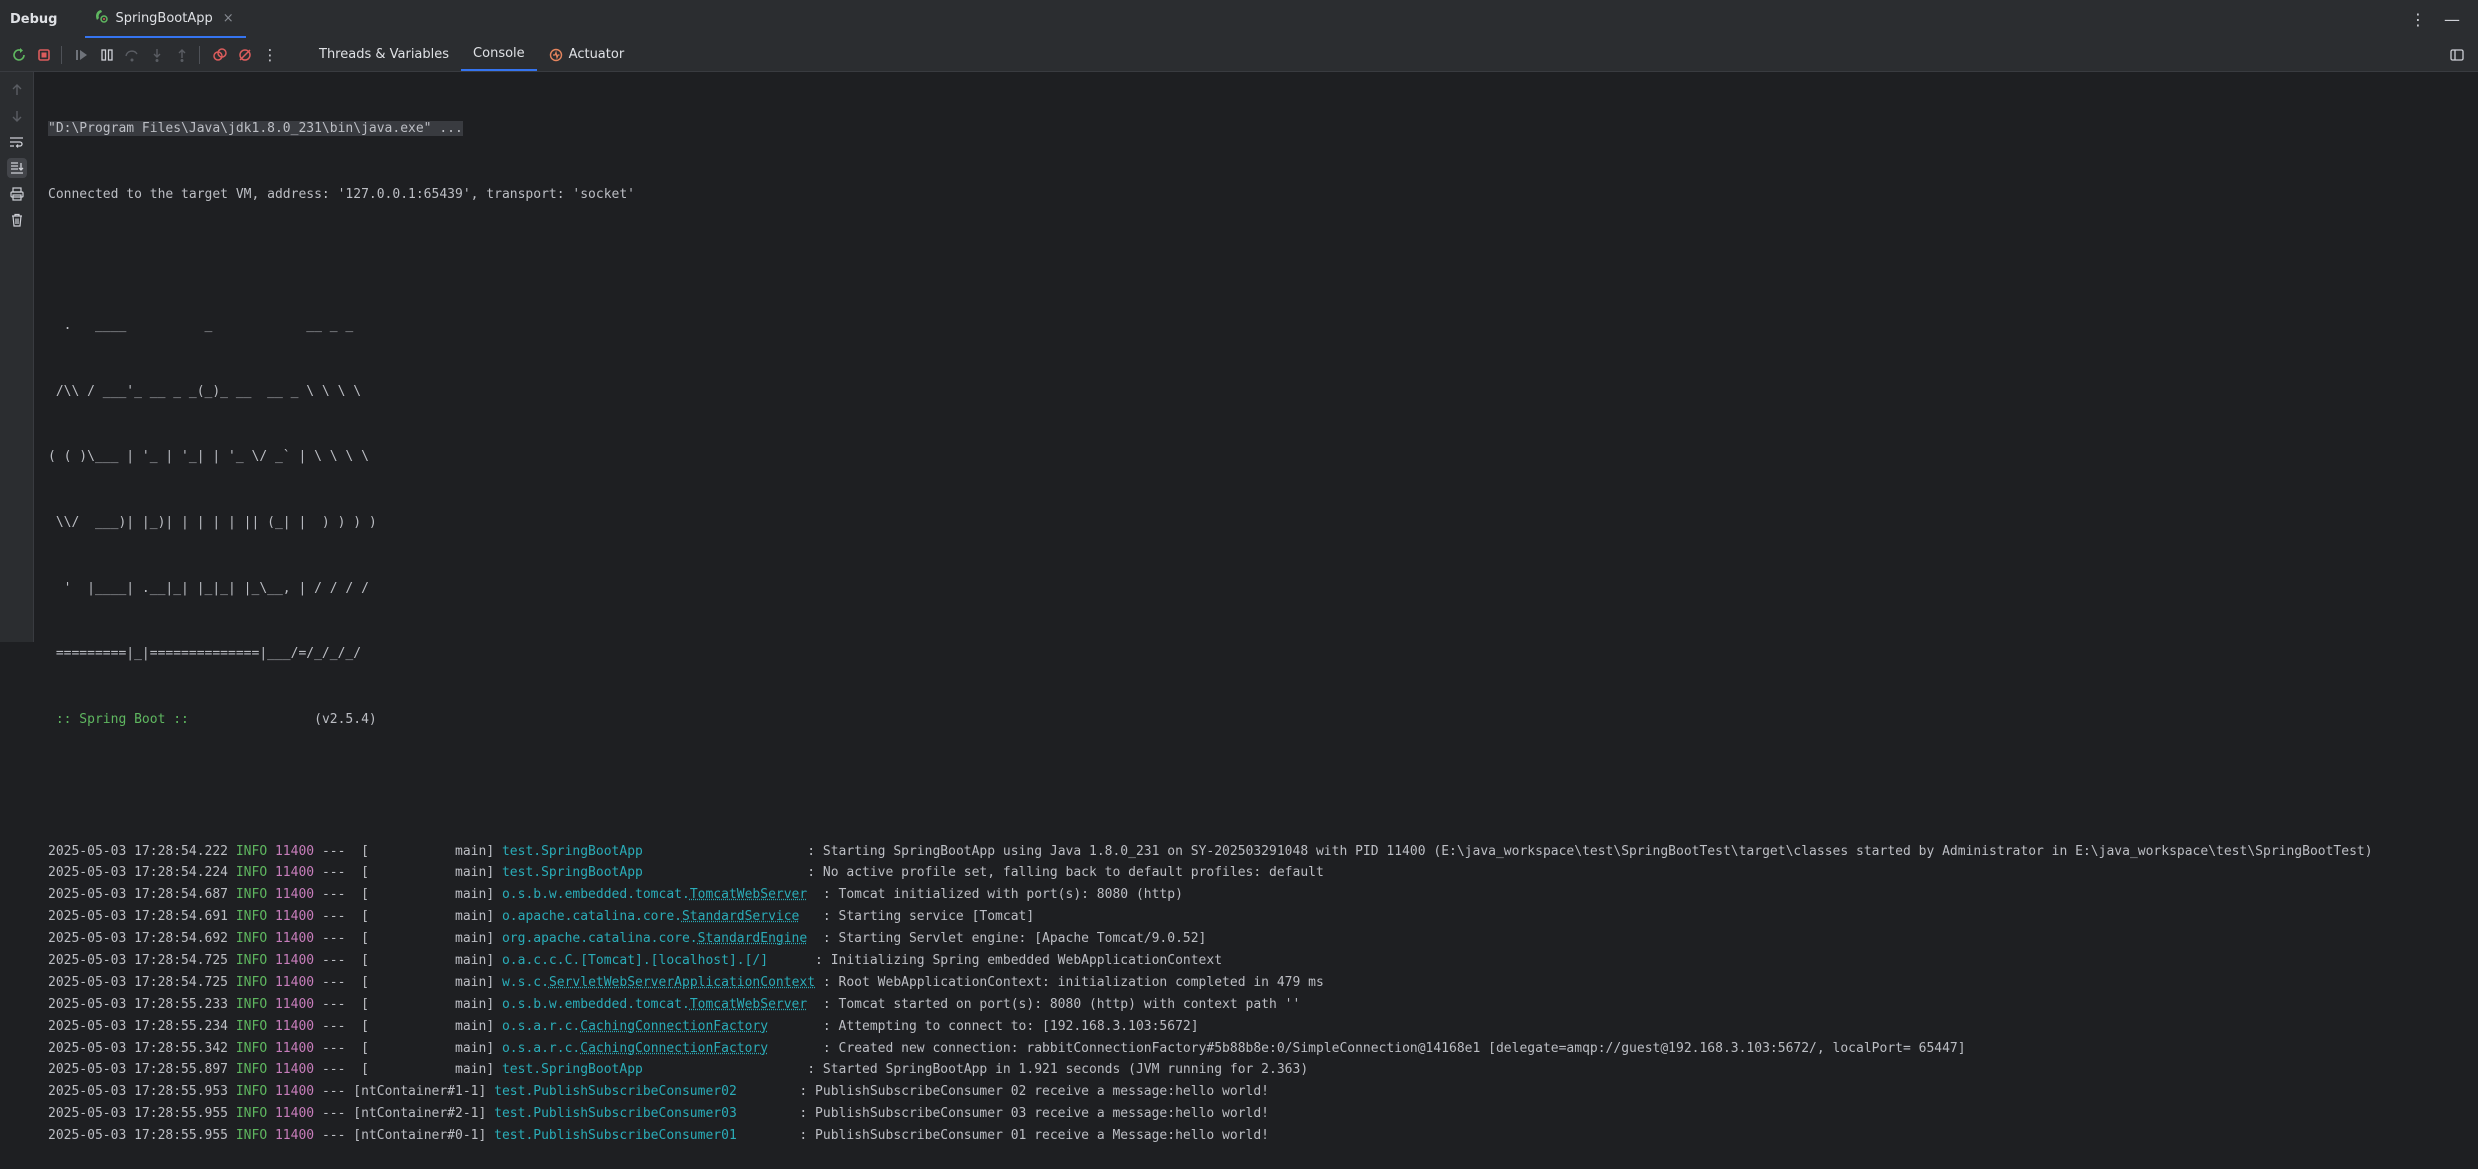  Describe the element at coordinates (165, 19) in the screenshot. I see `run-config-tab: SpringBootApp ×` at that location.